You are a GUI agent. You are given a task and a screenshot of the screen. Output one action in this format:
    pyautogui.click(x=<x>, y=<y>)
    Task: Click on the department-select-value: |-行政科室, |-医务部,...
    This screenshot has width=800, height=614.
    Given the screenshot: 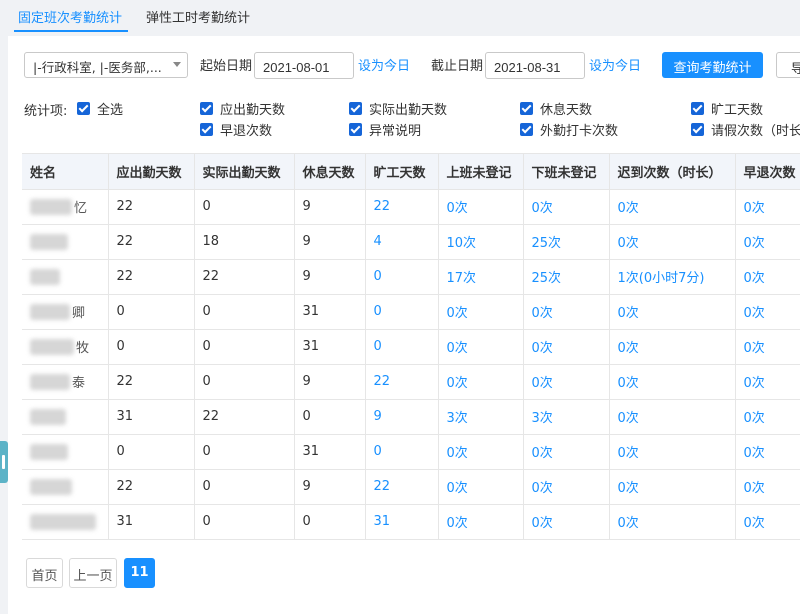 What is the action you would take?
    pyautogui.click(x=97, y=67)
    